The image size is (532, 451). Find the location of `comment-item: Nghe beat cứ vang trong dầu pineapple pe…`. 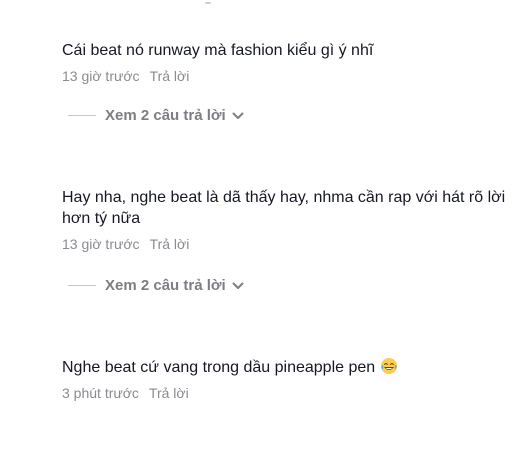

comment-item: Nghe beat cứ vang trong dầu pineapple pe… is located at coordinates (293, 379).